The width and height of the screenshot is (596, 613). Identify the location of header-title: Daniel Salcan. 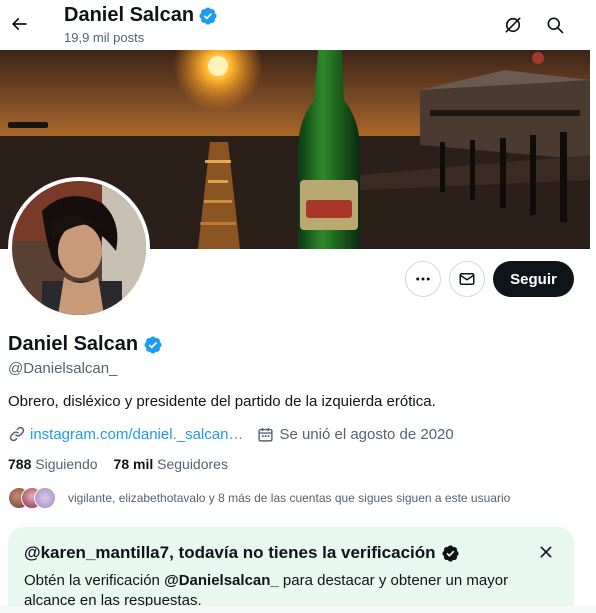
(141, 15).